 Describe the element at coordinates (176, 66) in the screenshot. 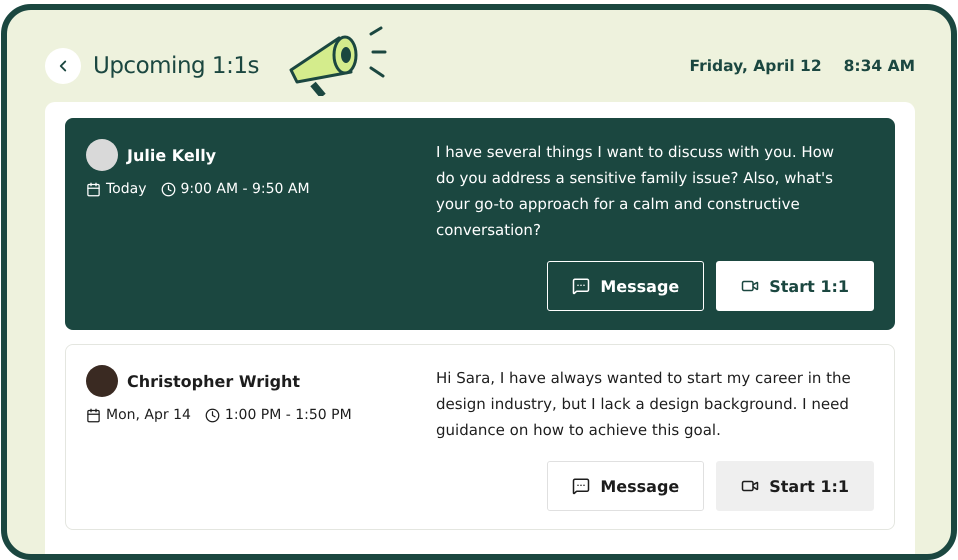

I see `page-title: Upcoming 1:1s` at that location.